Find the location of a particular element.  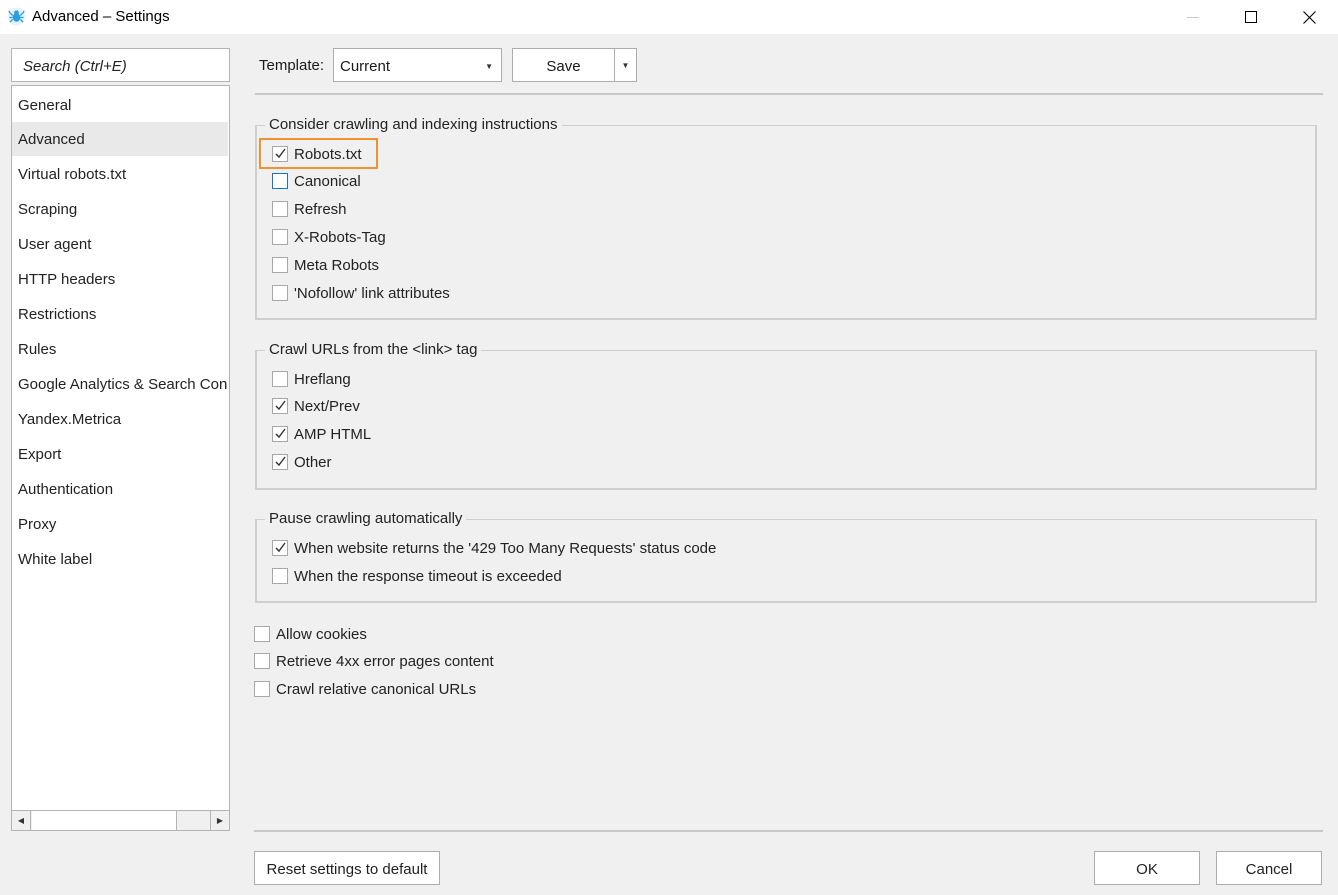

checkbox-robots-txt: Robots.txt is located at coordinates (317, 154).